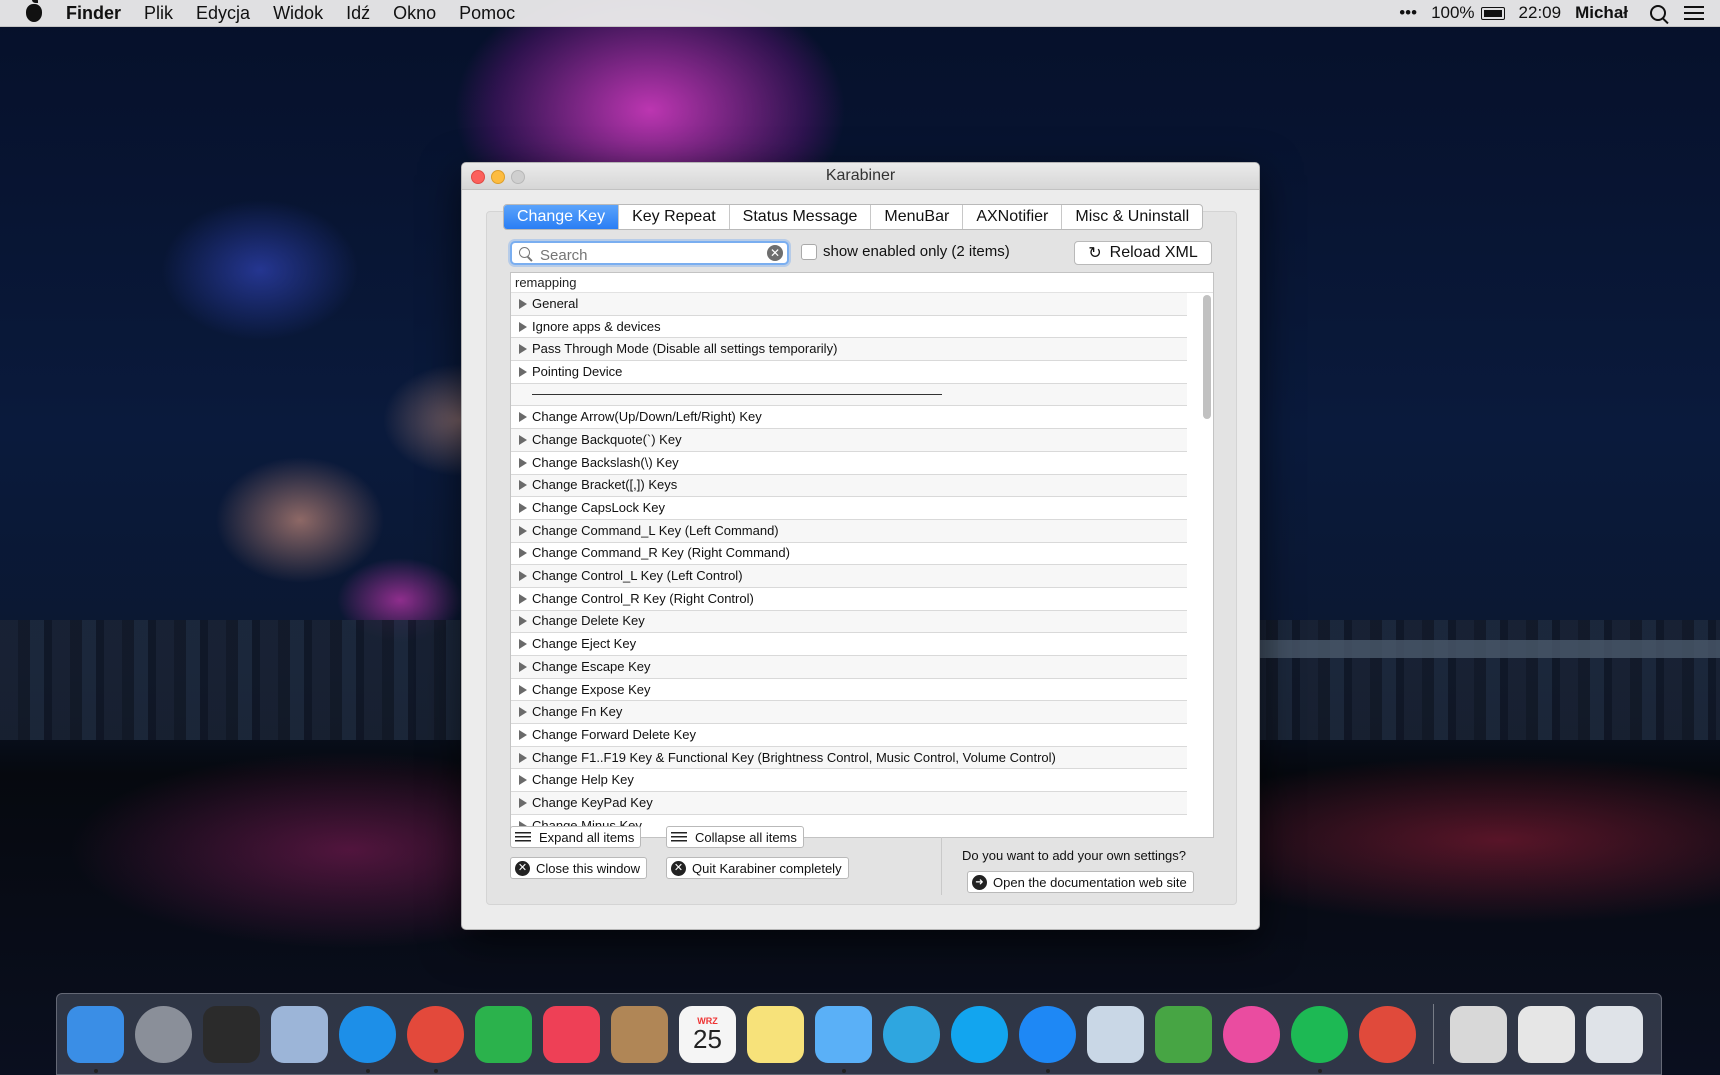 This screenshot has width=1720, height=1075. I want to click on quit-karabiner-button: ✕ Quit Karabiner completely, so click(757, 868).